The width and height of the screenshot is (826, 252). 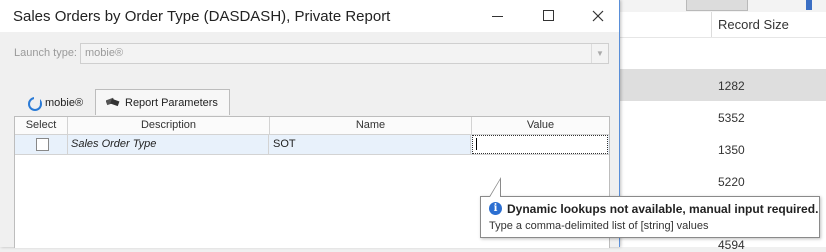 I want to click on record-size-cell: 1350, so click(x=731, y=150).